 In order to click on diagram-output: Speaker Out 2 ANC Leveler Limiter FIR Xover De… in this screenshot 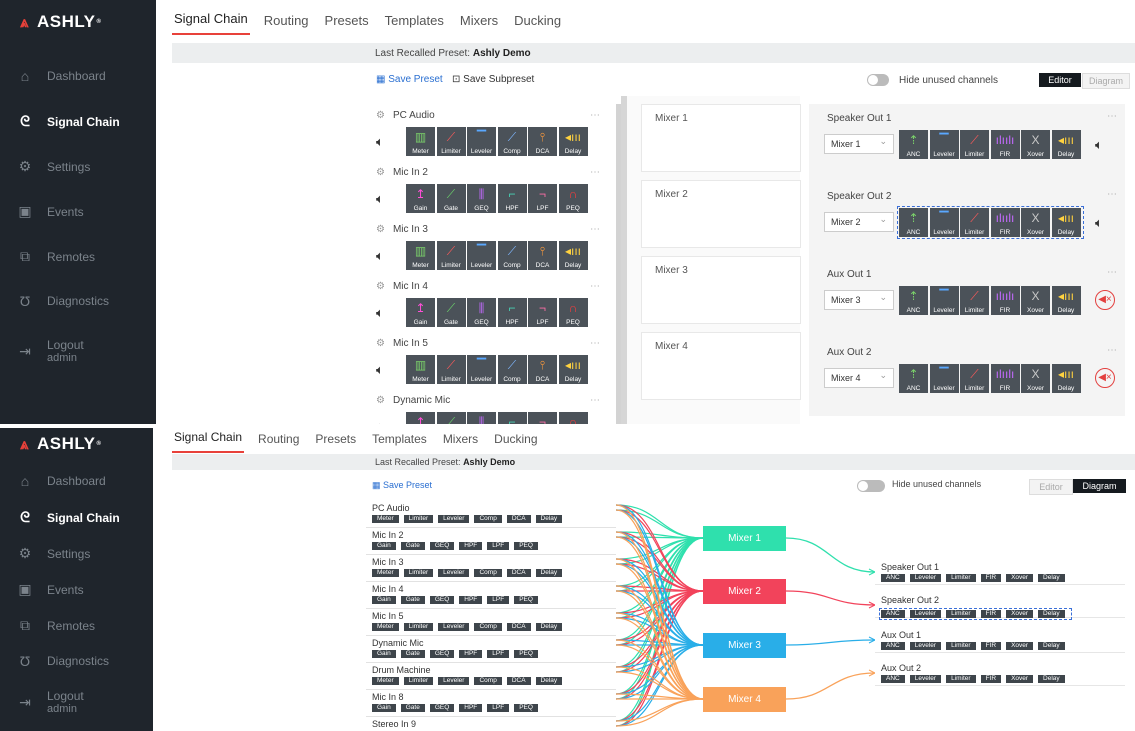, I will do `click(1000, 605)`.